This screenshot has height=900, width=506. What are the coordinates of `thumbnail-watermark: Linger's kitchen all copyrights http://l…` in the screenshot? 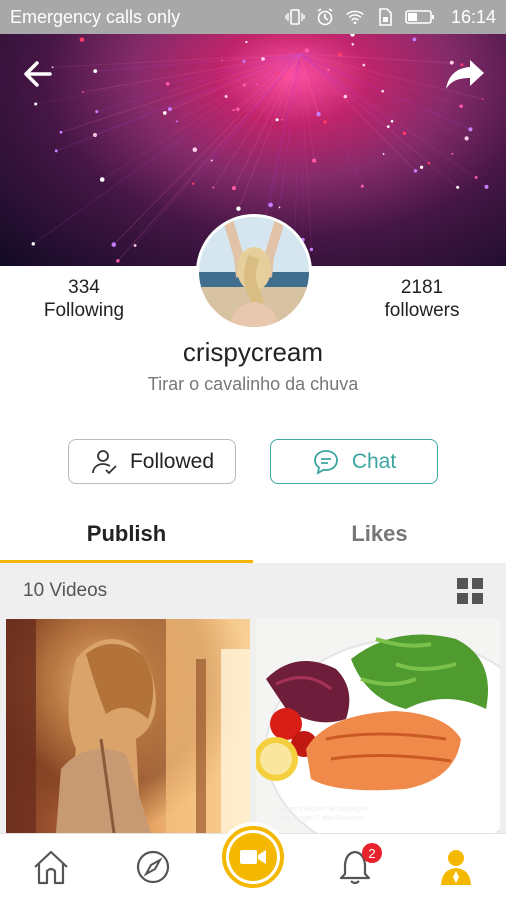 It's located at (324, 814).